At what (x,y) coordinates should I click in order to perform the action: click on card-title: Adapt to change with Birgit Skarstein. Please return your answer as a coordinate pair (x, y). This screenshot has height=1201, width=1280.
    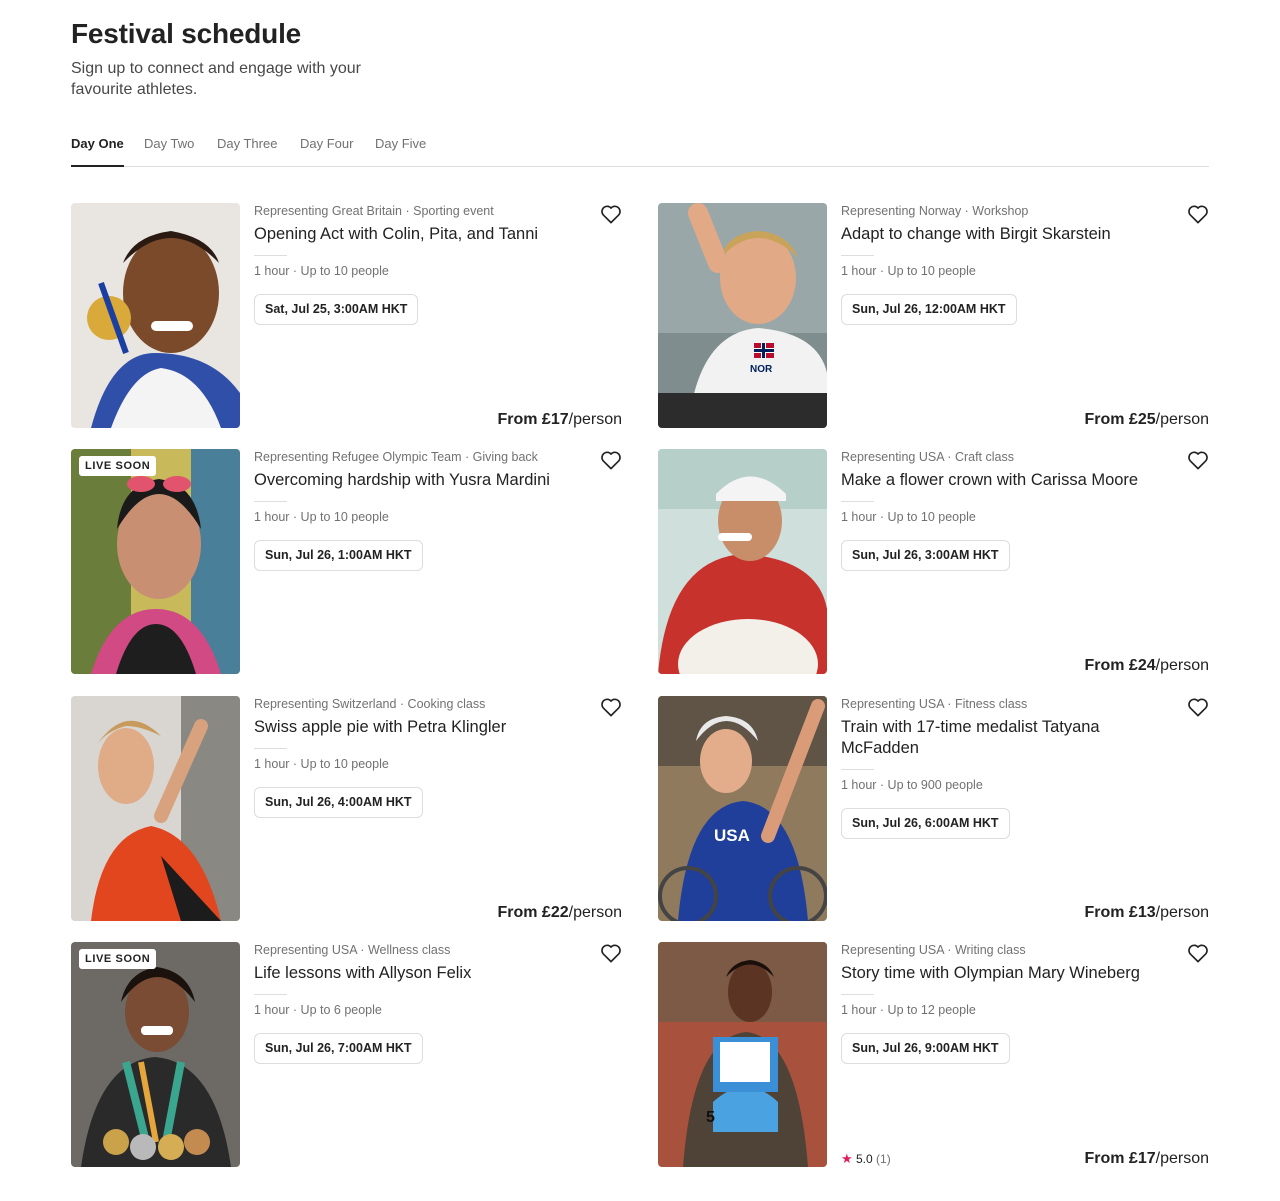
    Looking at the image, I should click on (991, 234).